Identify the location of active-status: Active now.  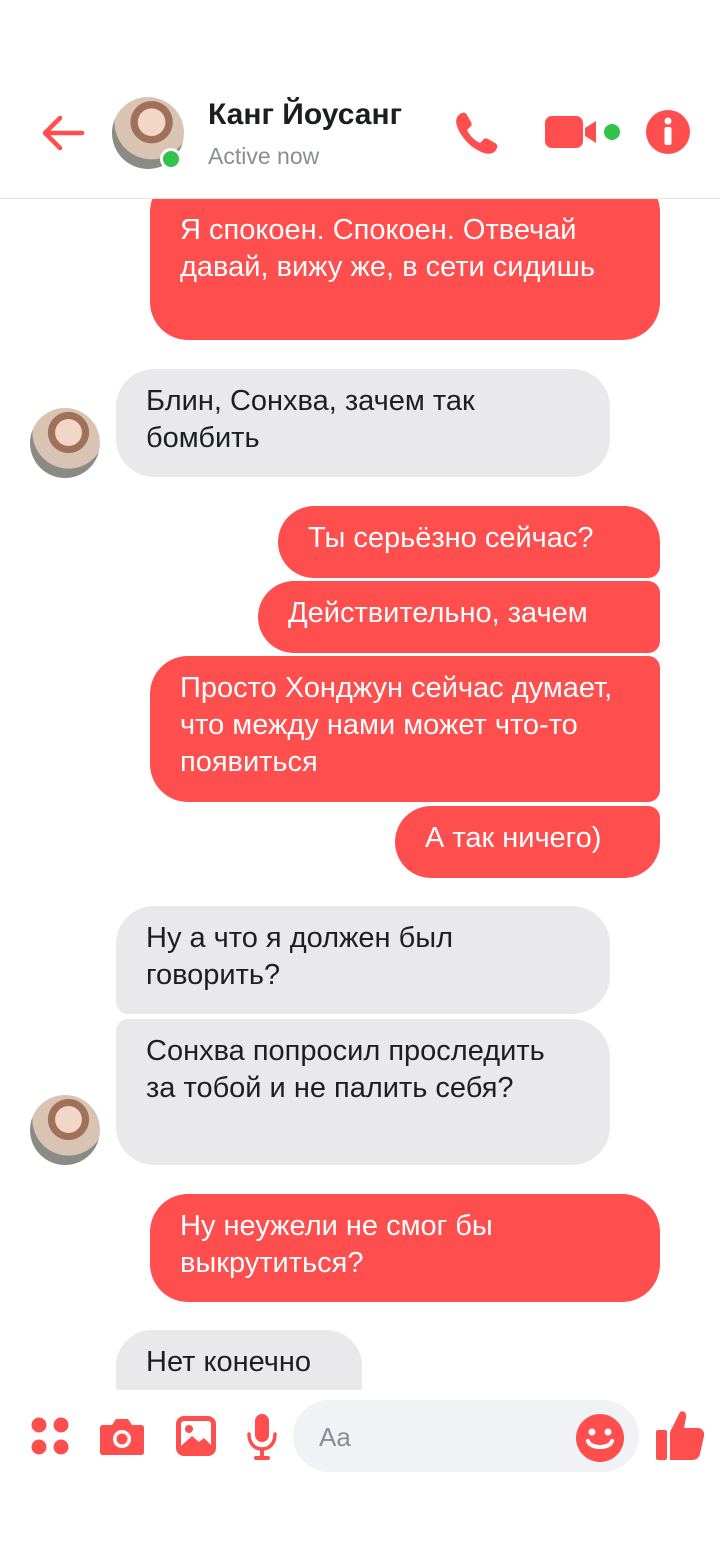
(264, 156).